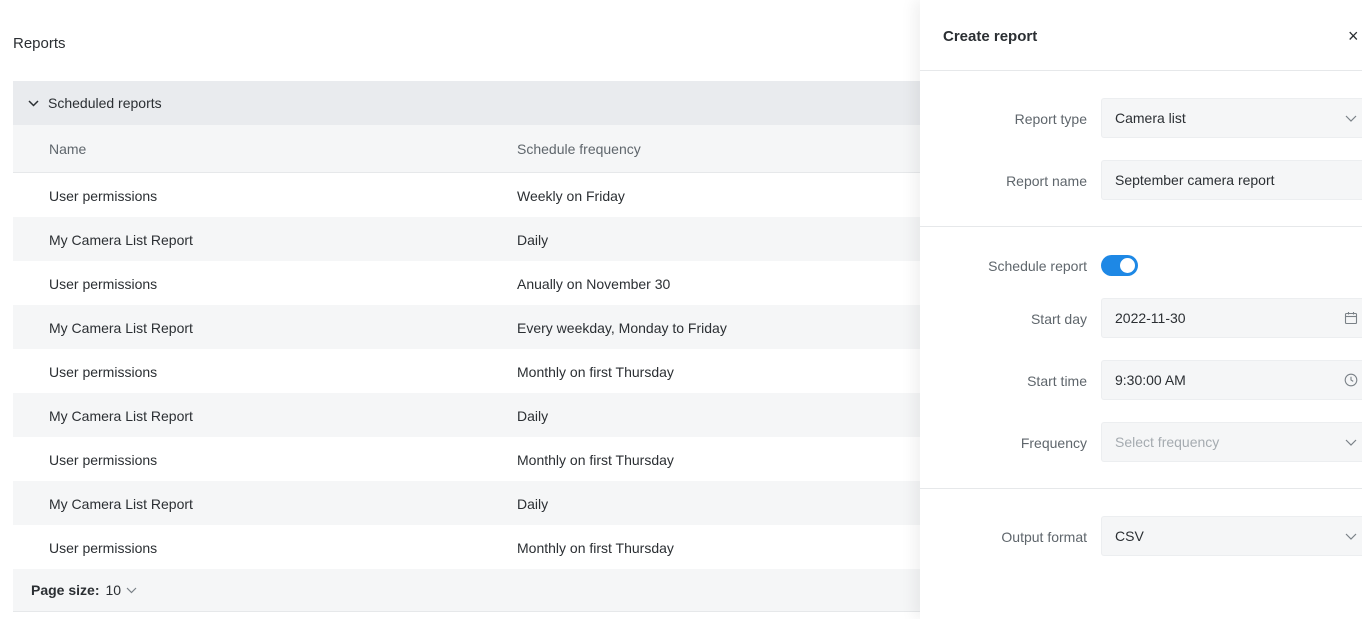  I want to click on table-row: User permissions Weekly on Friday, so click(466, 195).